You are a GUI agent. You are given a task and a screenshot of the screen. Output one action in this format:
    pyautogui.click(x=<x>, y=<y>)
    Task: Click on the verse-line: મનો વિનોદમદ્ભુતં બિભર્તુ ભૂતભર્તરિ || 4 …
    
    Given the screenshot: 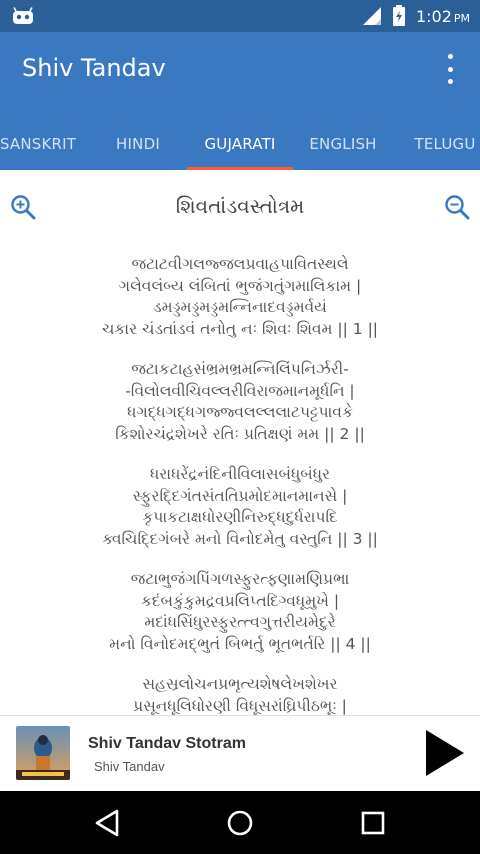 What is the action you would take?
    pyautogui.click(x=240, y=643)
    